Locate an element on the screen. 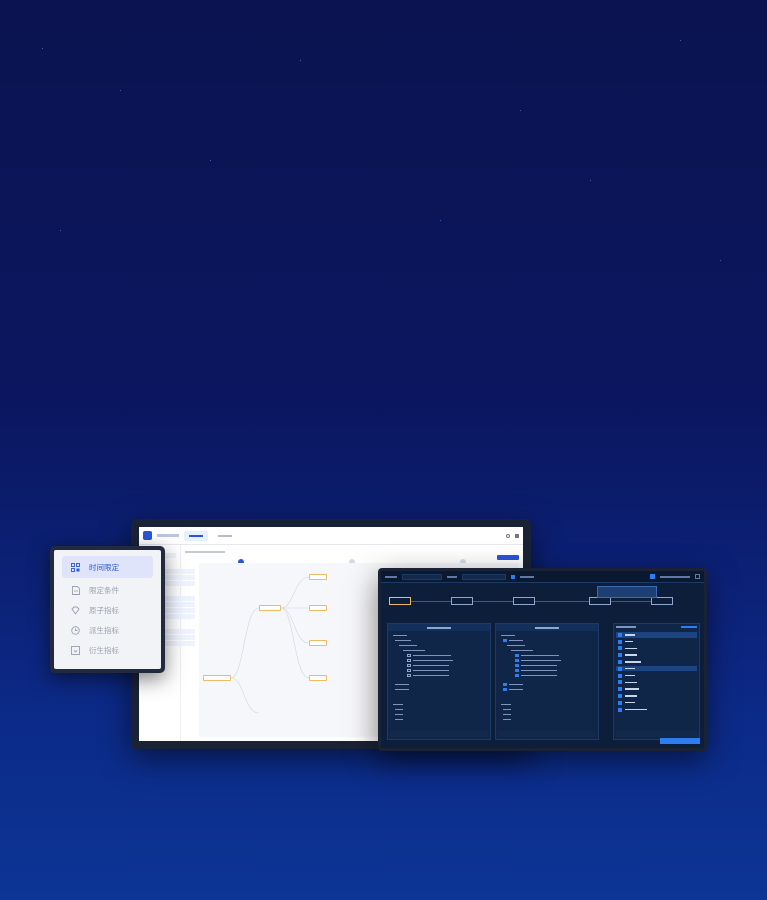 The width and height of the screenshot is (767, 900). indicator-menu-panel: 时间限定 限定条件 原子指标 派生指标 衍生指标 is located at coordinates (107, 609).